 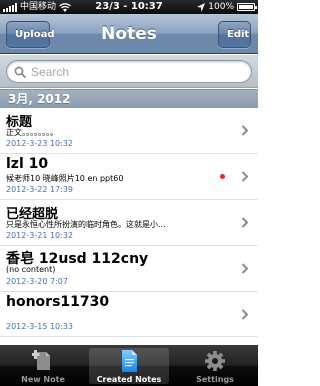 What do you see at coordinates (201, 7) in the screenshot?
I see `location-arrow-icon` at bounding box center [201, 7].